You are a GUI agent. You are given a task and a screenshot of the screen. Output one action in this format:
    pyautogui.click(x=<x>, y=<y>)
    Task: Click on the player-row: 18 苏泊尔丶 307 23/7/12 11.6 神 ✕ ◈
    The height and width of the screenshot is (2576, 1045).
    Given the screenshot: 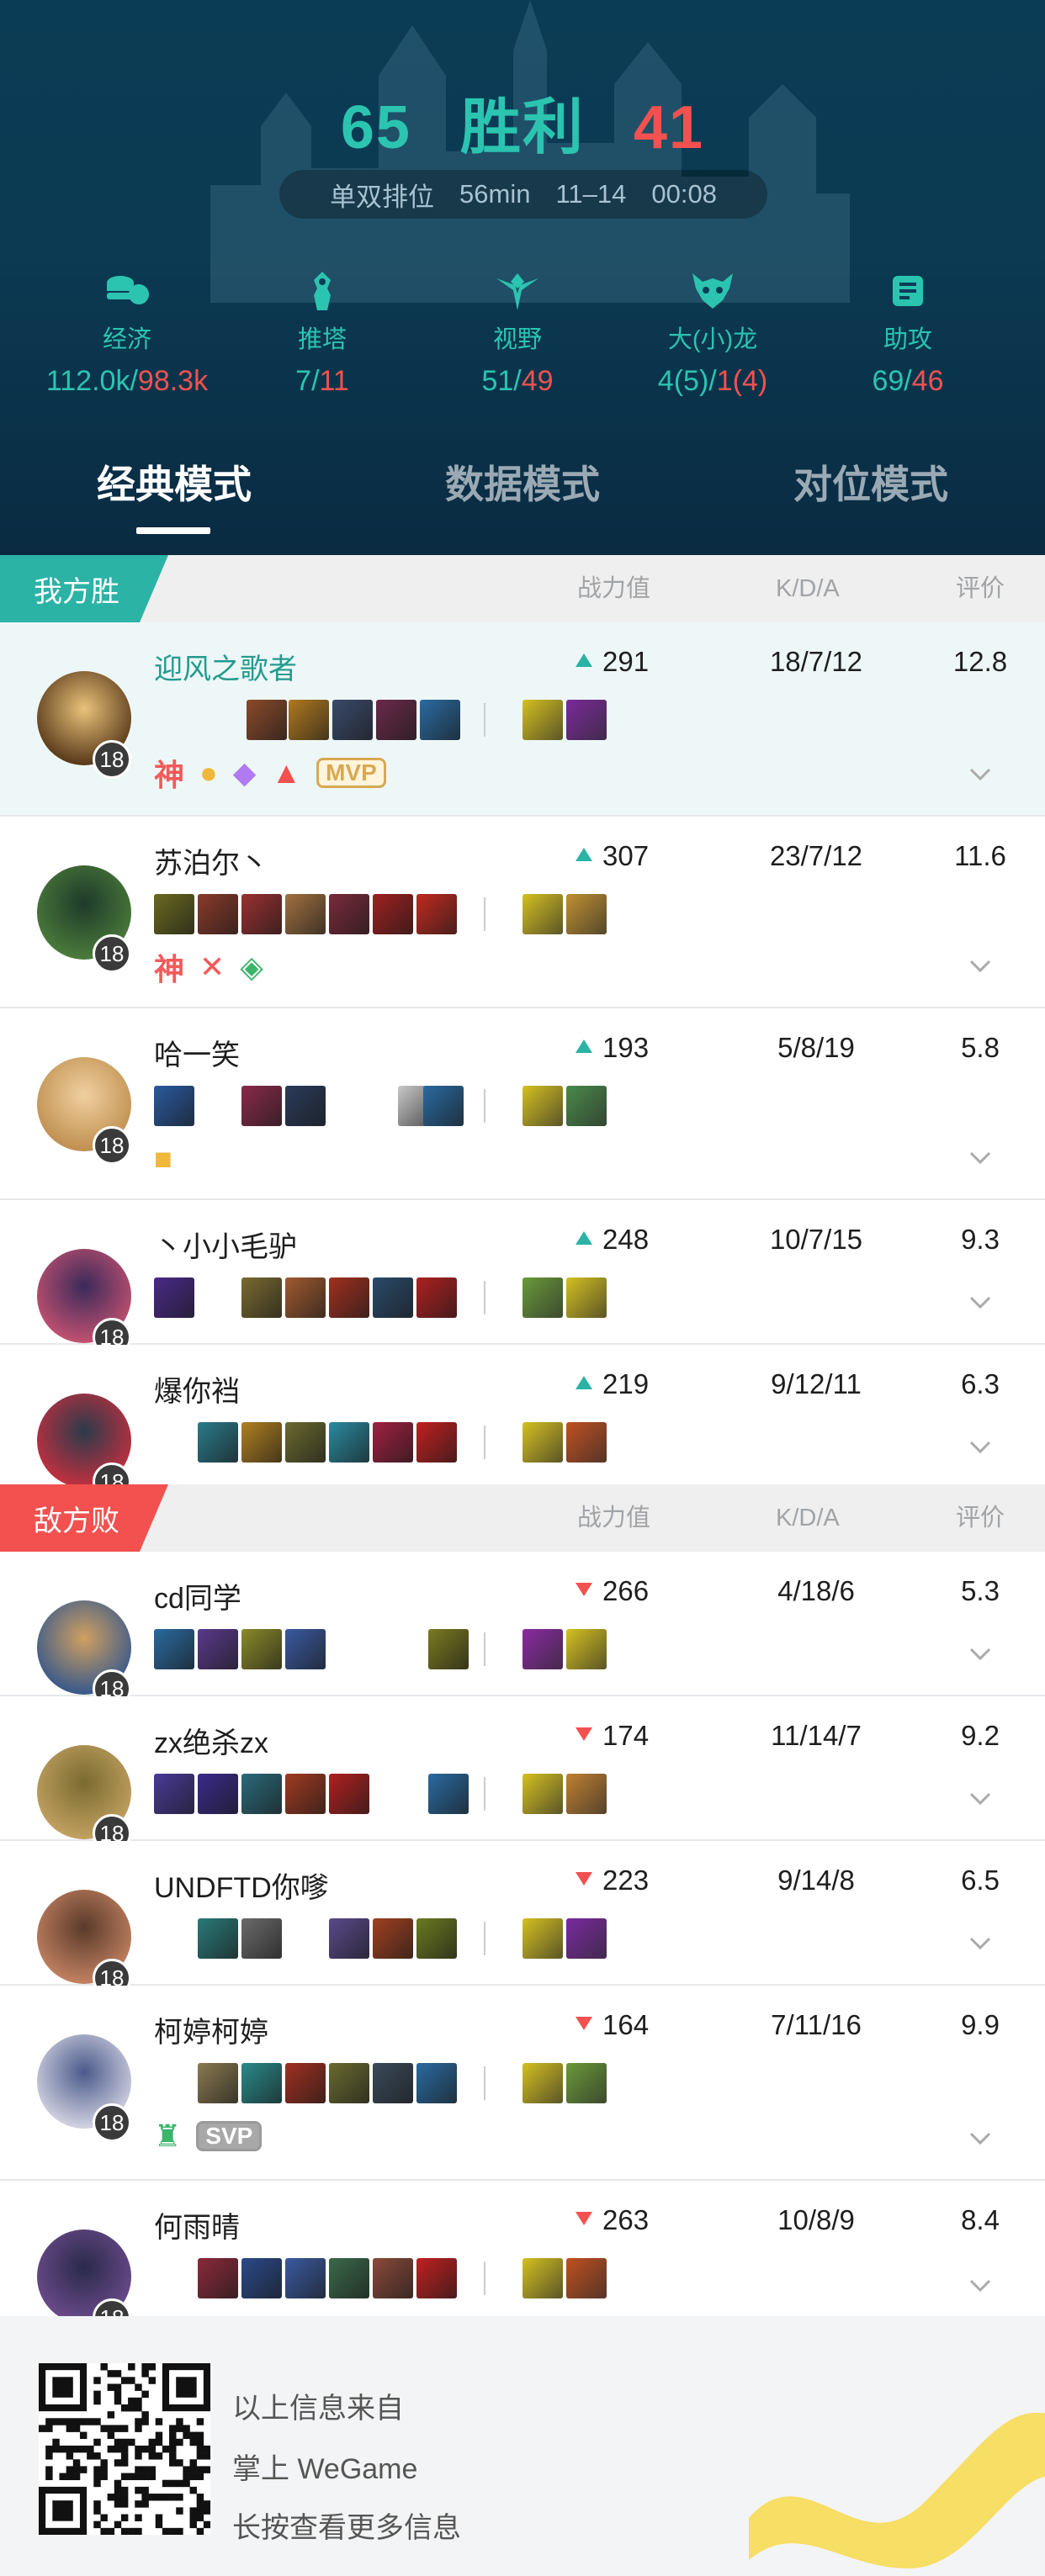 What is the action you would take?
    pyautogui.click(x=522, y=912)
    